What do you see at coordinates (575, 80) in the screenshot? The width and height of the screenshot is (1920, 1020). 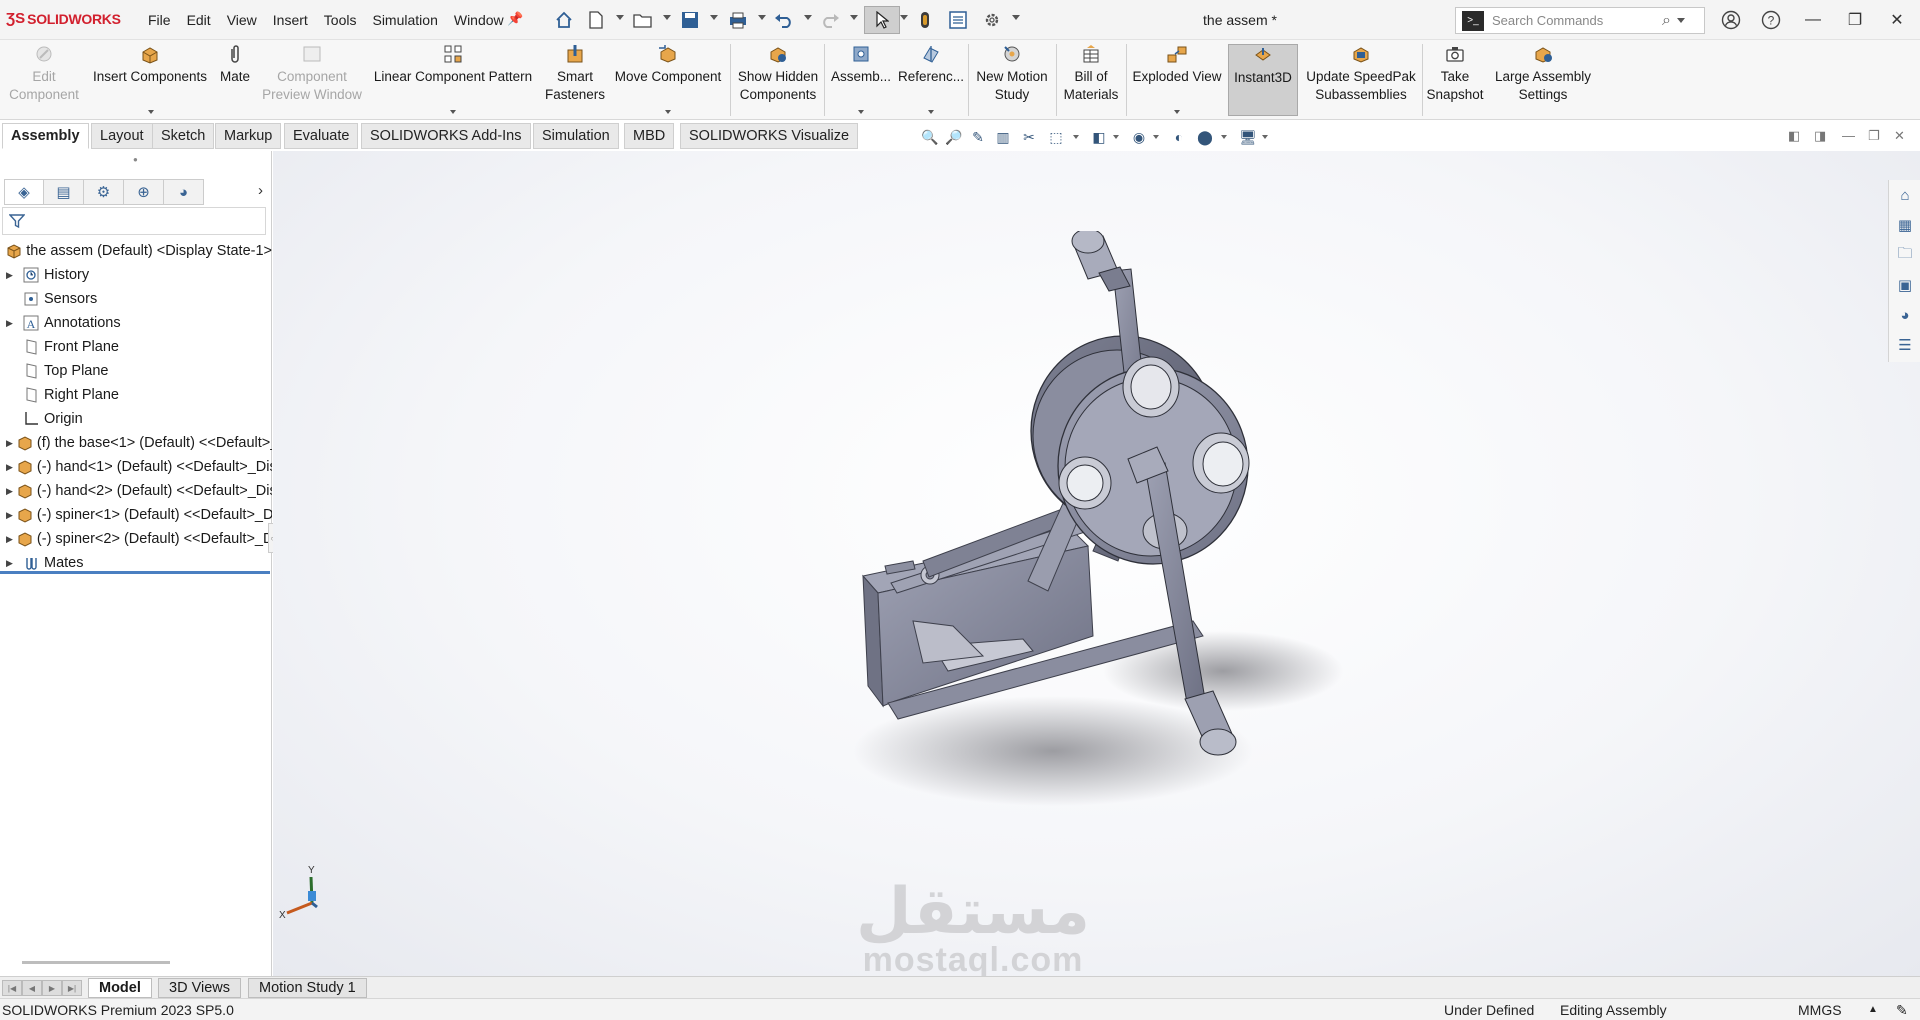 I see `smart-fasteners-button: Smart Fasteners` at bounding box center [575, 80].